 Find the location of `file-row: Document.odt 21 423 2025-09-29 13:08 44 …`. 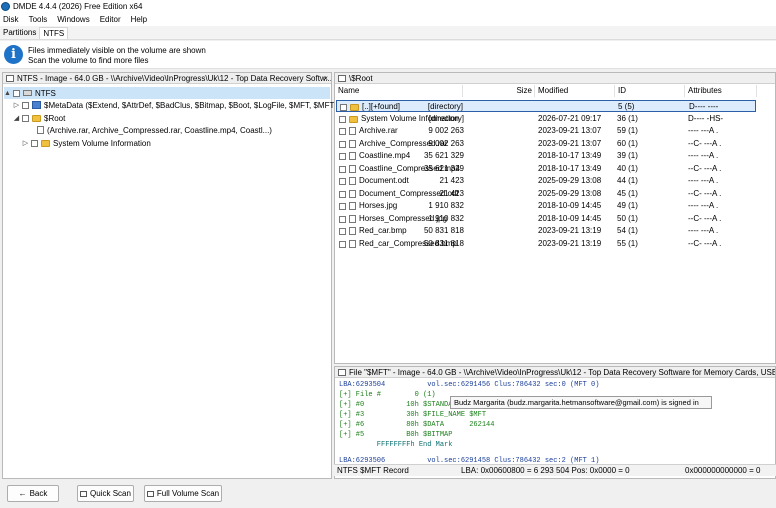

file-row: Document.odt 21 423 2025-09-29 13:08 44 … is located at coordinates (546, 181).